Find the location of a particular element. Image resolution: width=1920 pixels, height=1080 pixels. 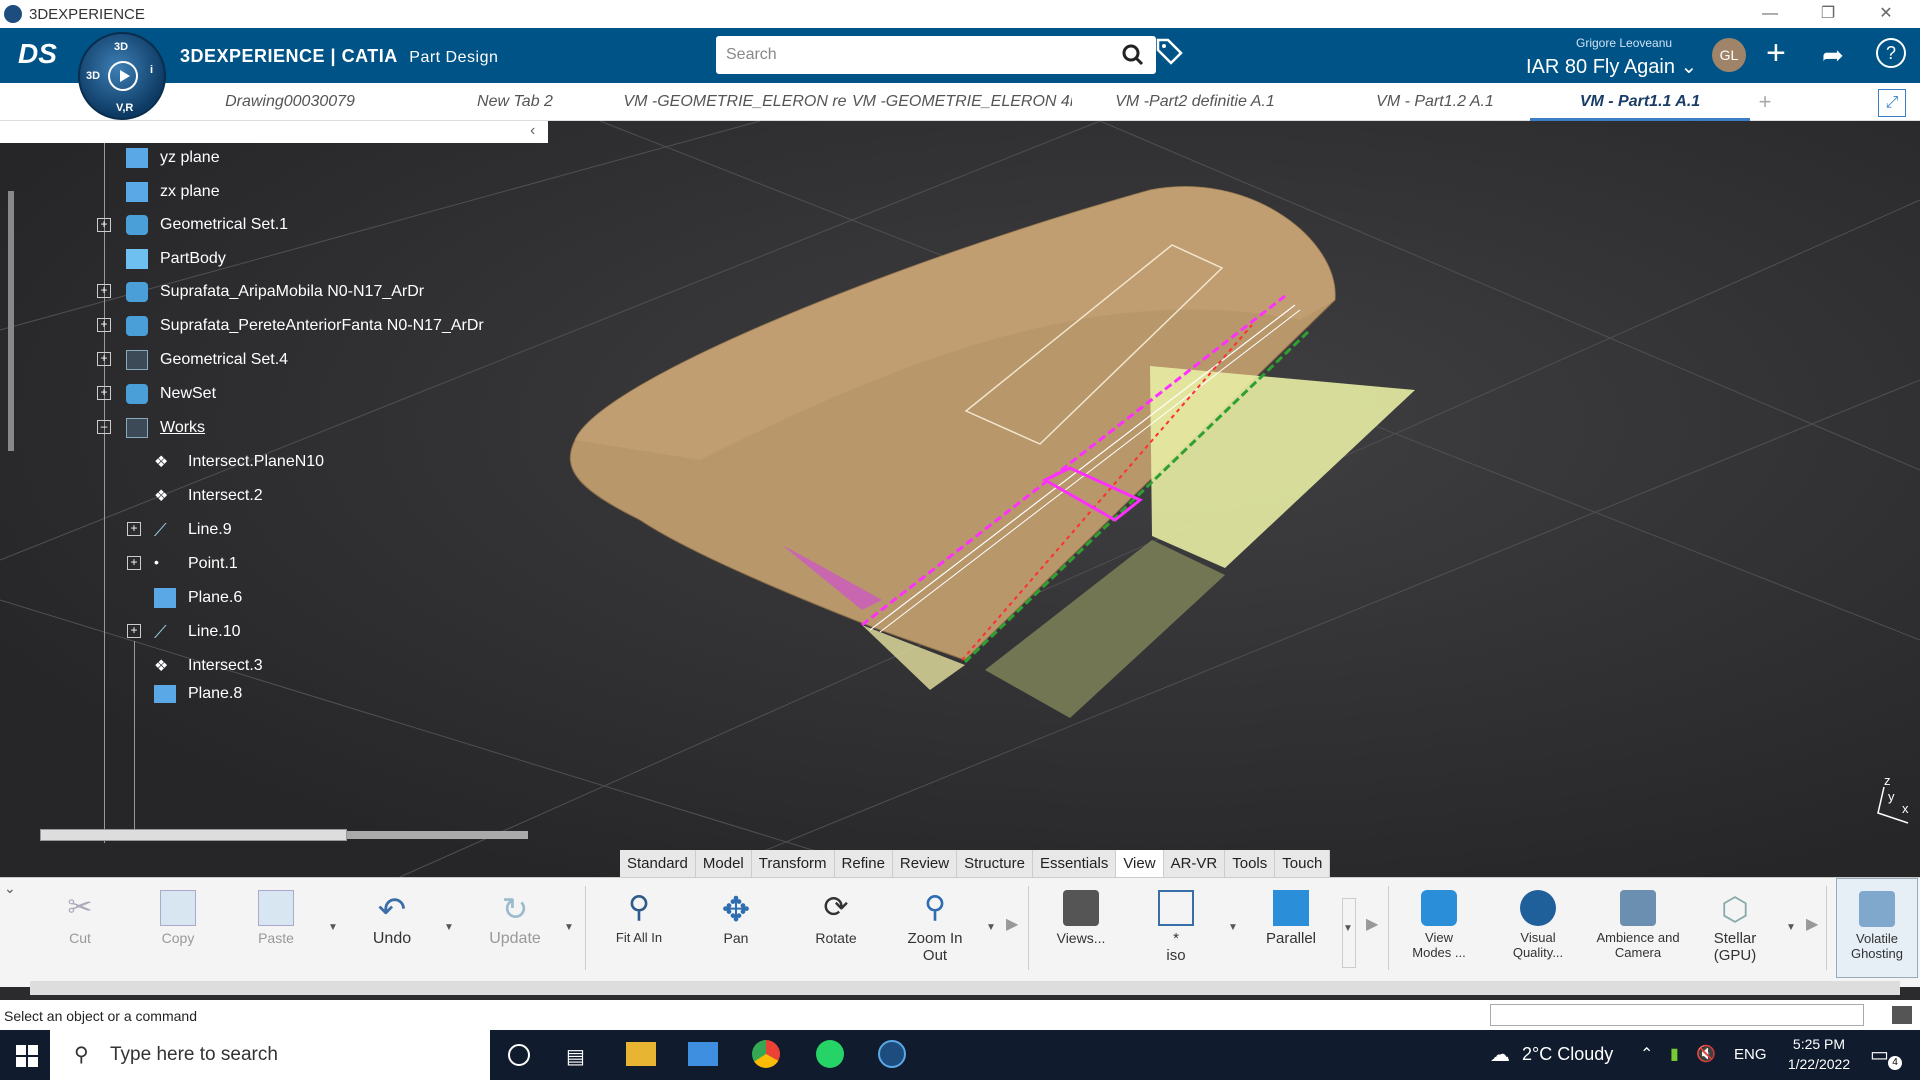

tab-part1-1: VM - Part1.1 A.1 is located at coordinates (1640, 102).